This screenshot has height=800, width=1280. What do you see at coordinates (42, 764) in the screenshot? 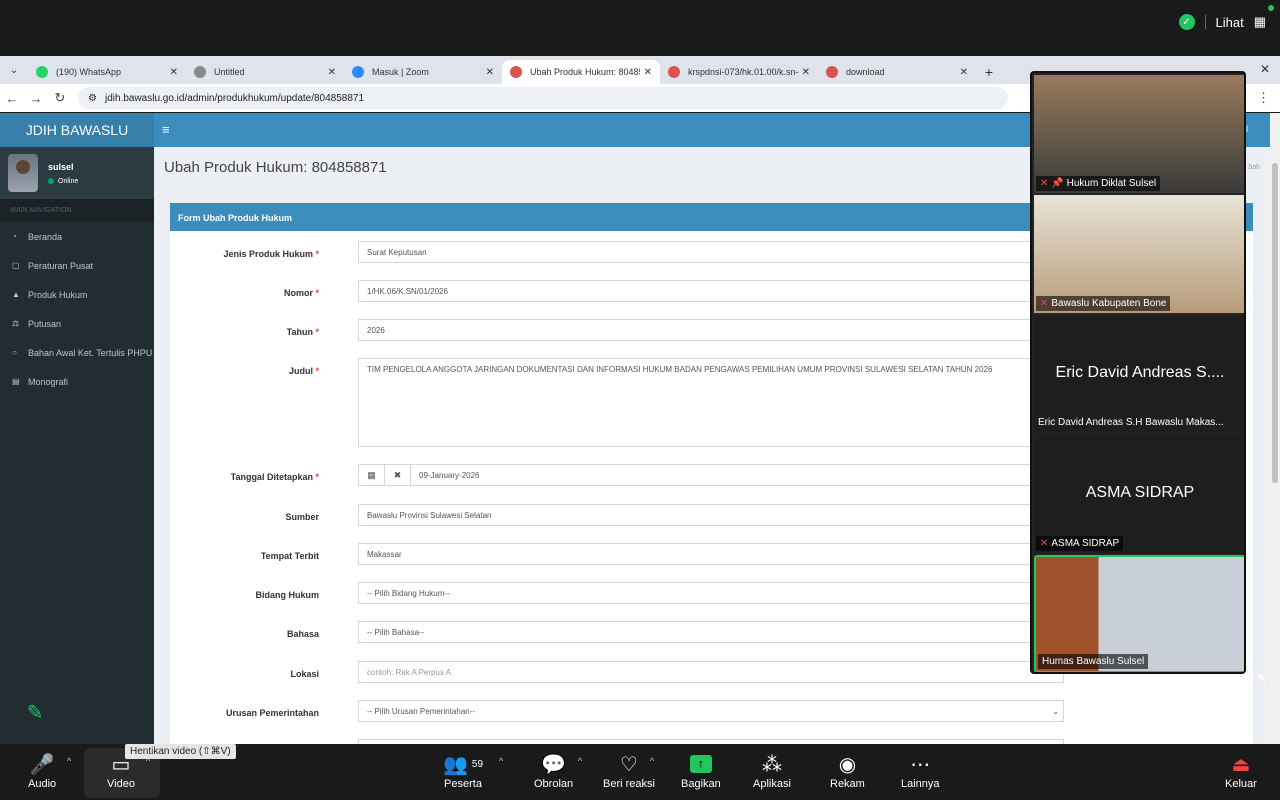
I see `mic-muted-icon: 🎤` at bounding box center [42, 764].